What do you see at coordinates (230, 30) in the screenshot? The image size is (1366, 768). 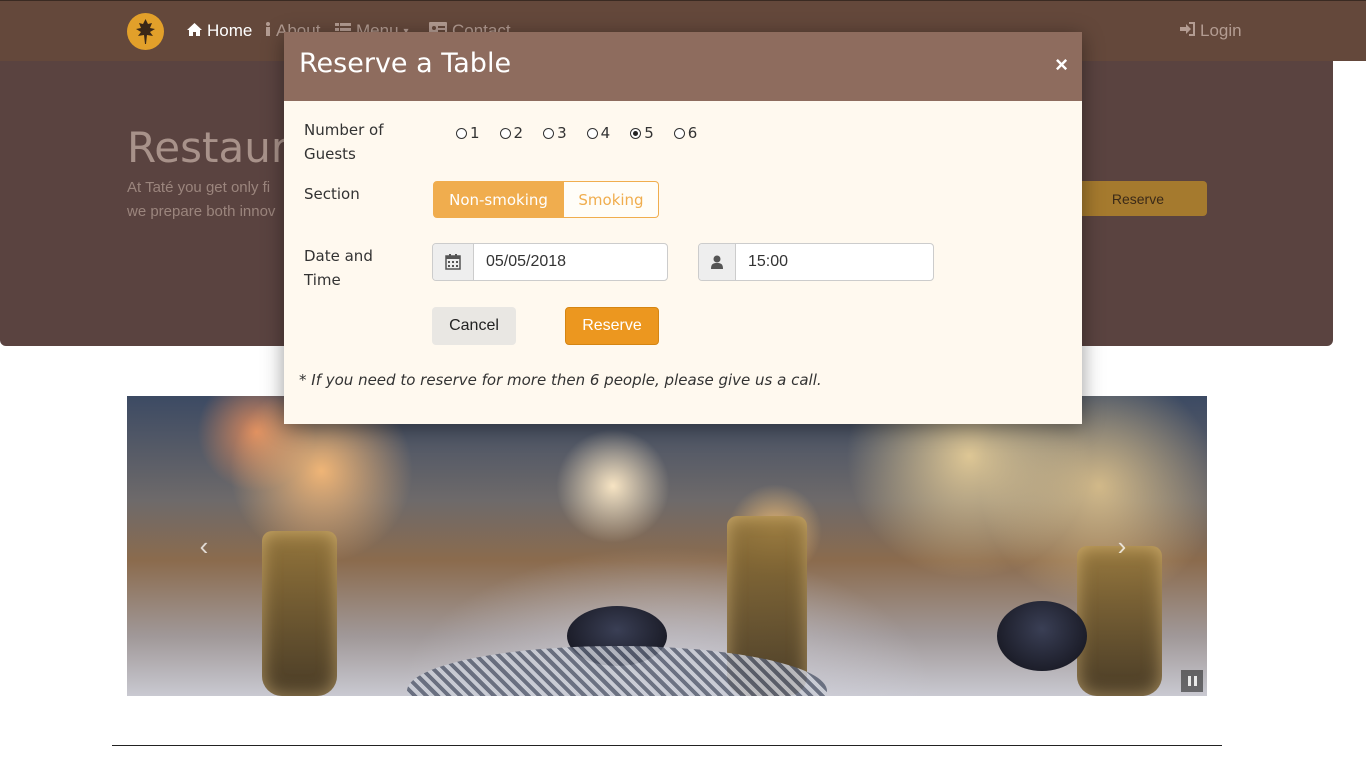 I see `nav-home-label: Home` at bounding box center [230, 30].